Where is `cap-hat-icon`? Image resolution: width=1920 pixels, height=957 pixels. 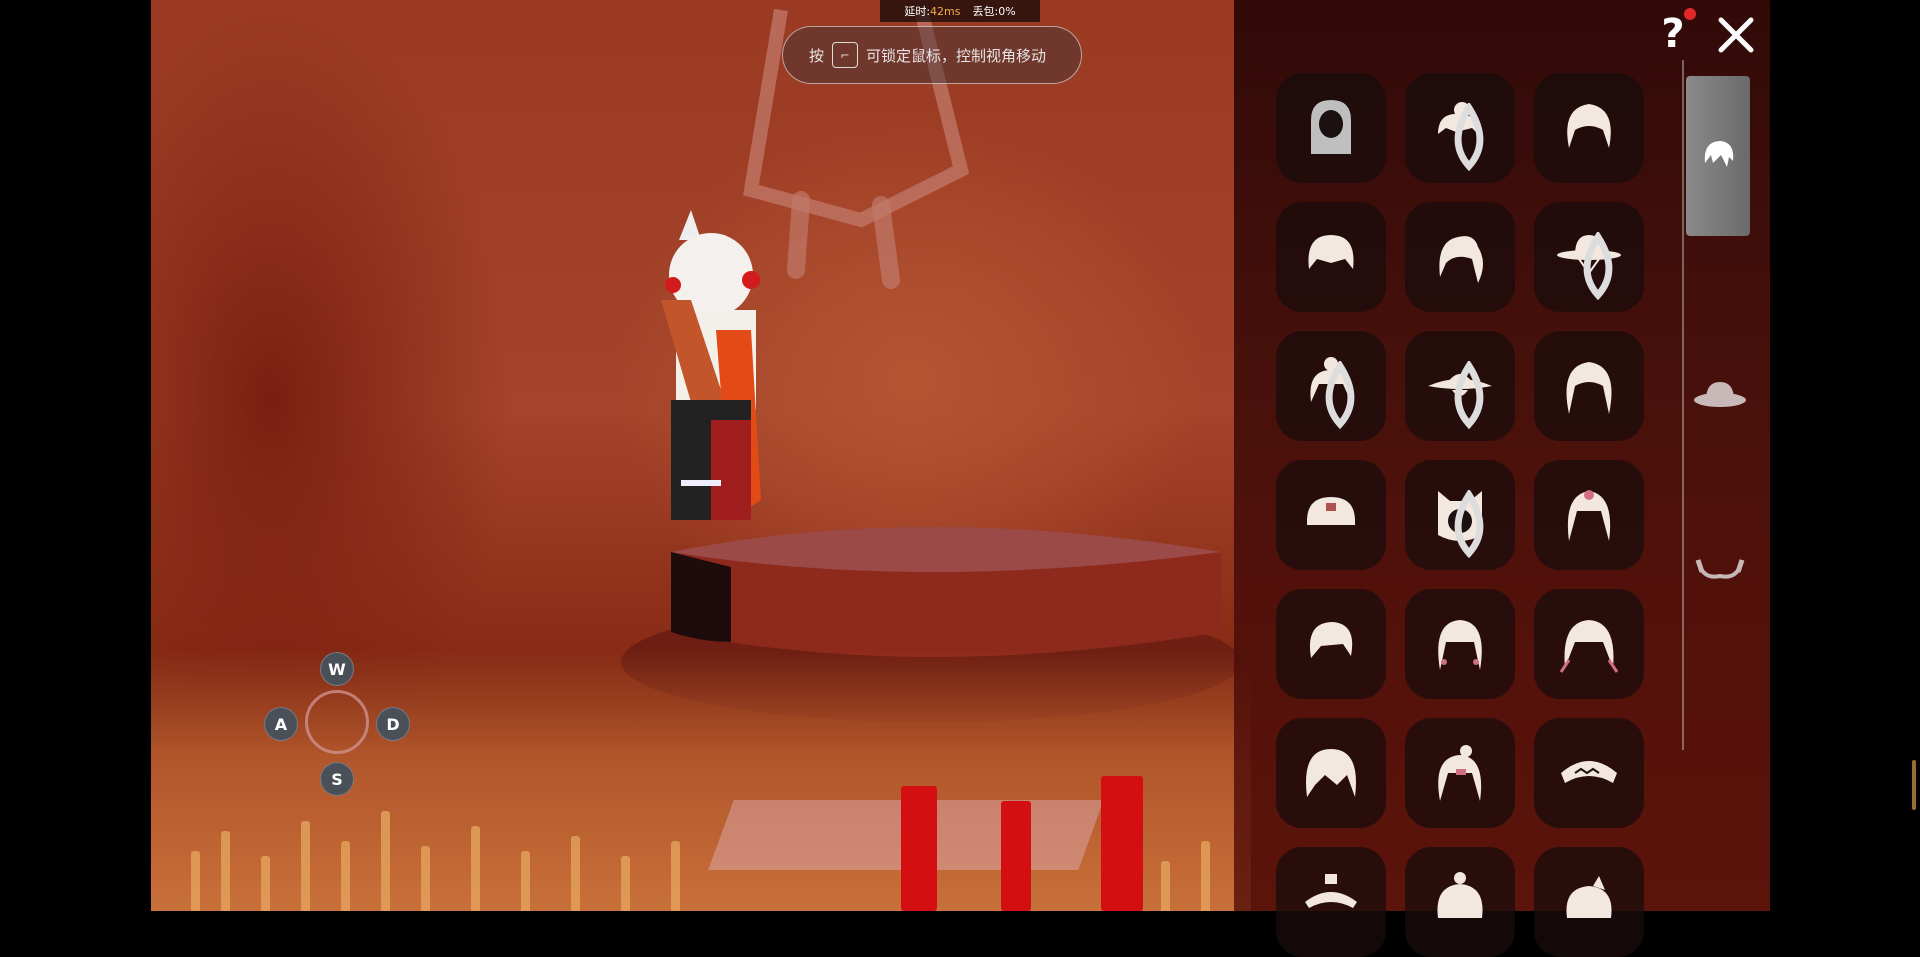
cap-hat-icon is located at coordinates (1331, 511).